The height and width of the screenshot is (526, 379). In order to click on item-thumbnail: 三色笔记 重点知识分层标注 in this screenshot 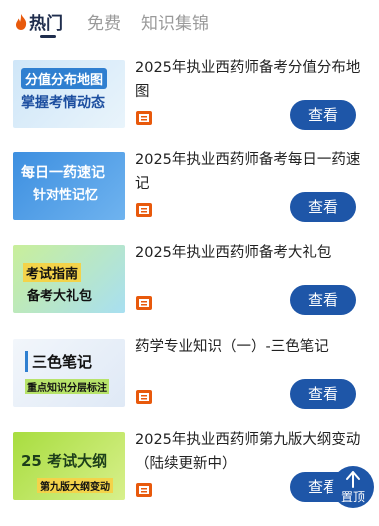, I will do `click(69, 373)`.